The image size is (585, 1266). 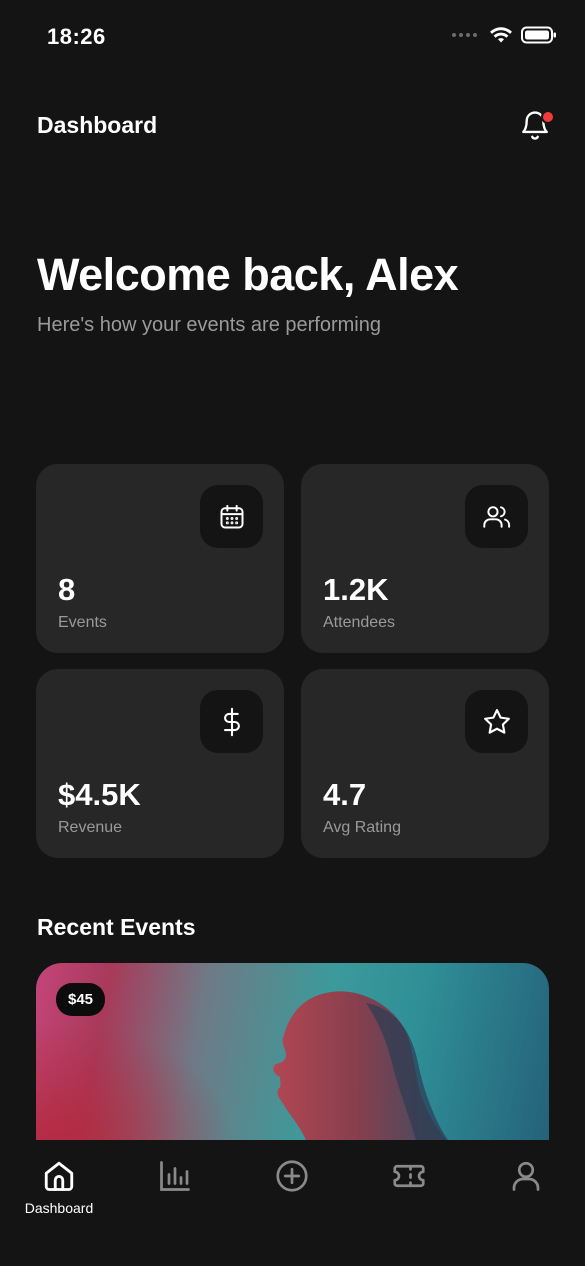 I want to click on stat-card-events: 8 Events, so click(x=160, y=558).